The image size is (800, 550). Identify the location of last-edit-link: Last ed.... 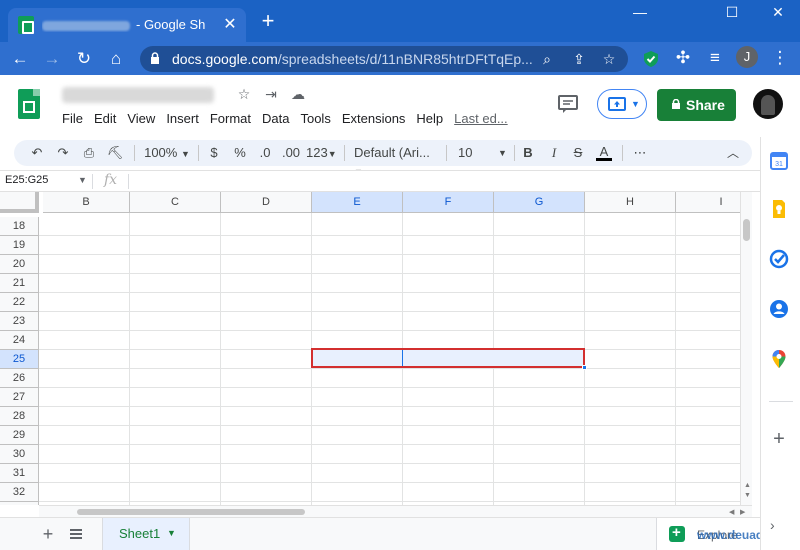
(480, 118).